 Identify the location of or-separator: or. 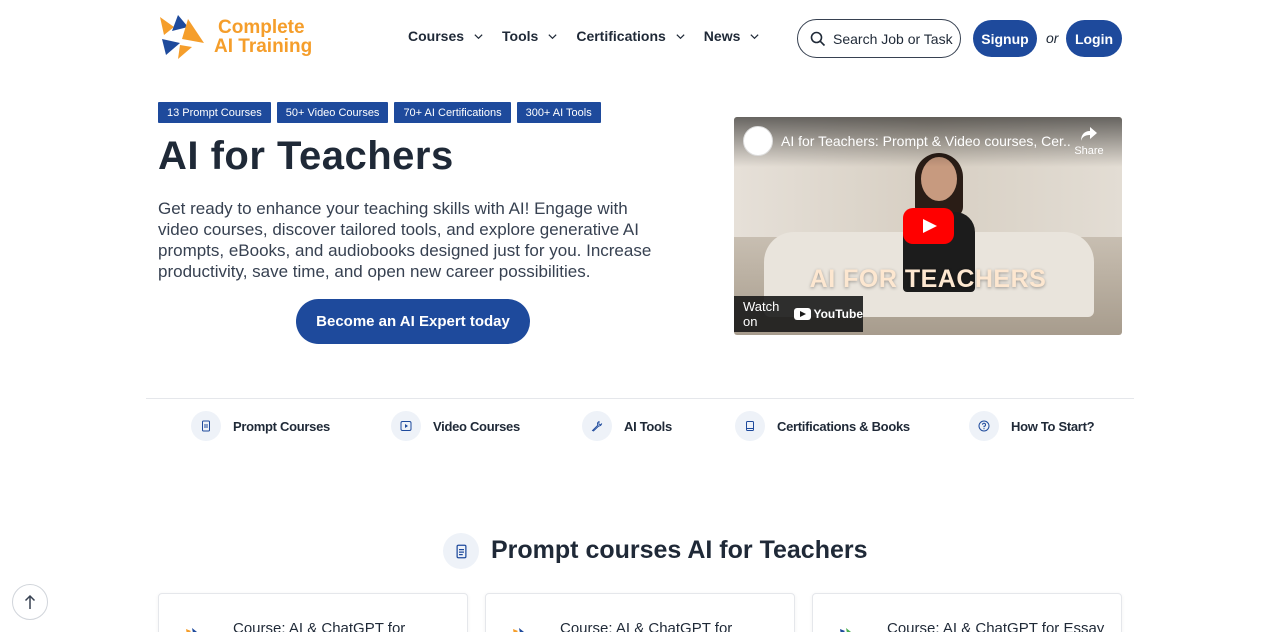
(1052, 38).